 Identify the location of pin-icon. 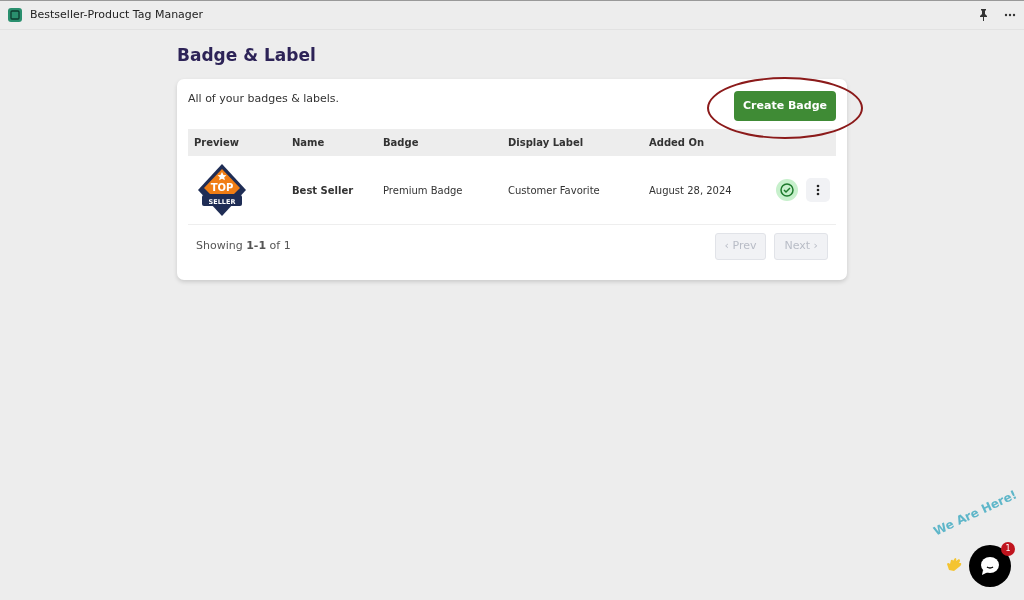
(983, 15).